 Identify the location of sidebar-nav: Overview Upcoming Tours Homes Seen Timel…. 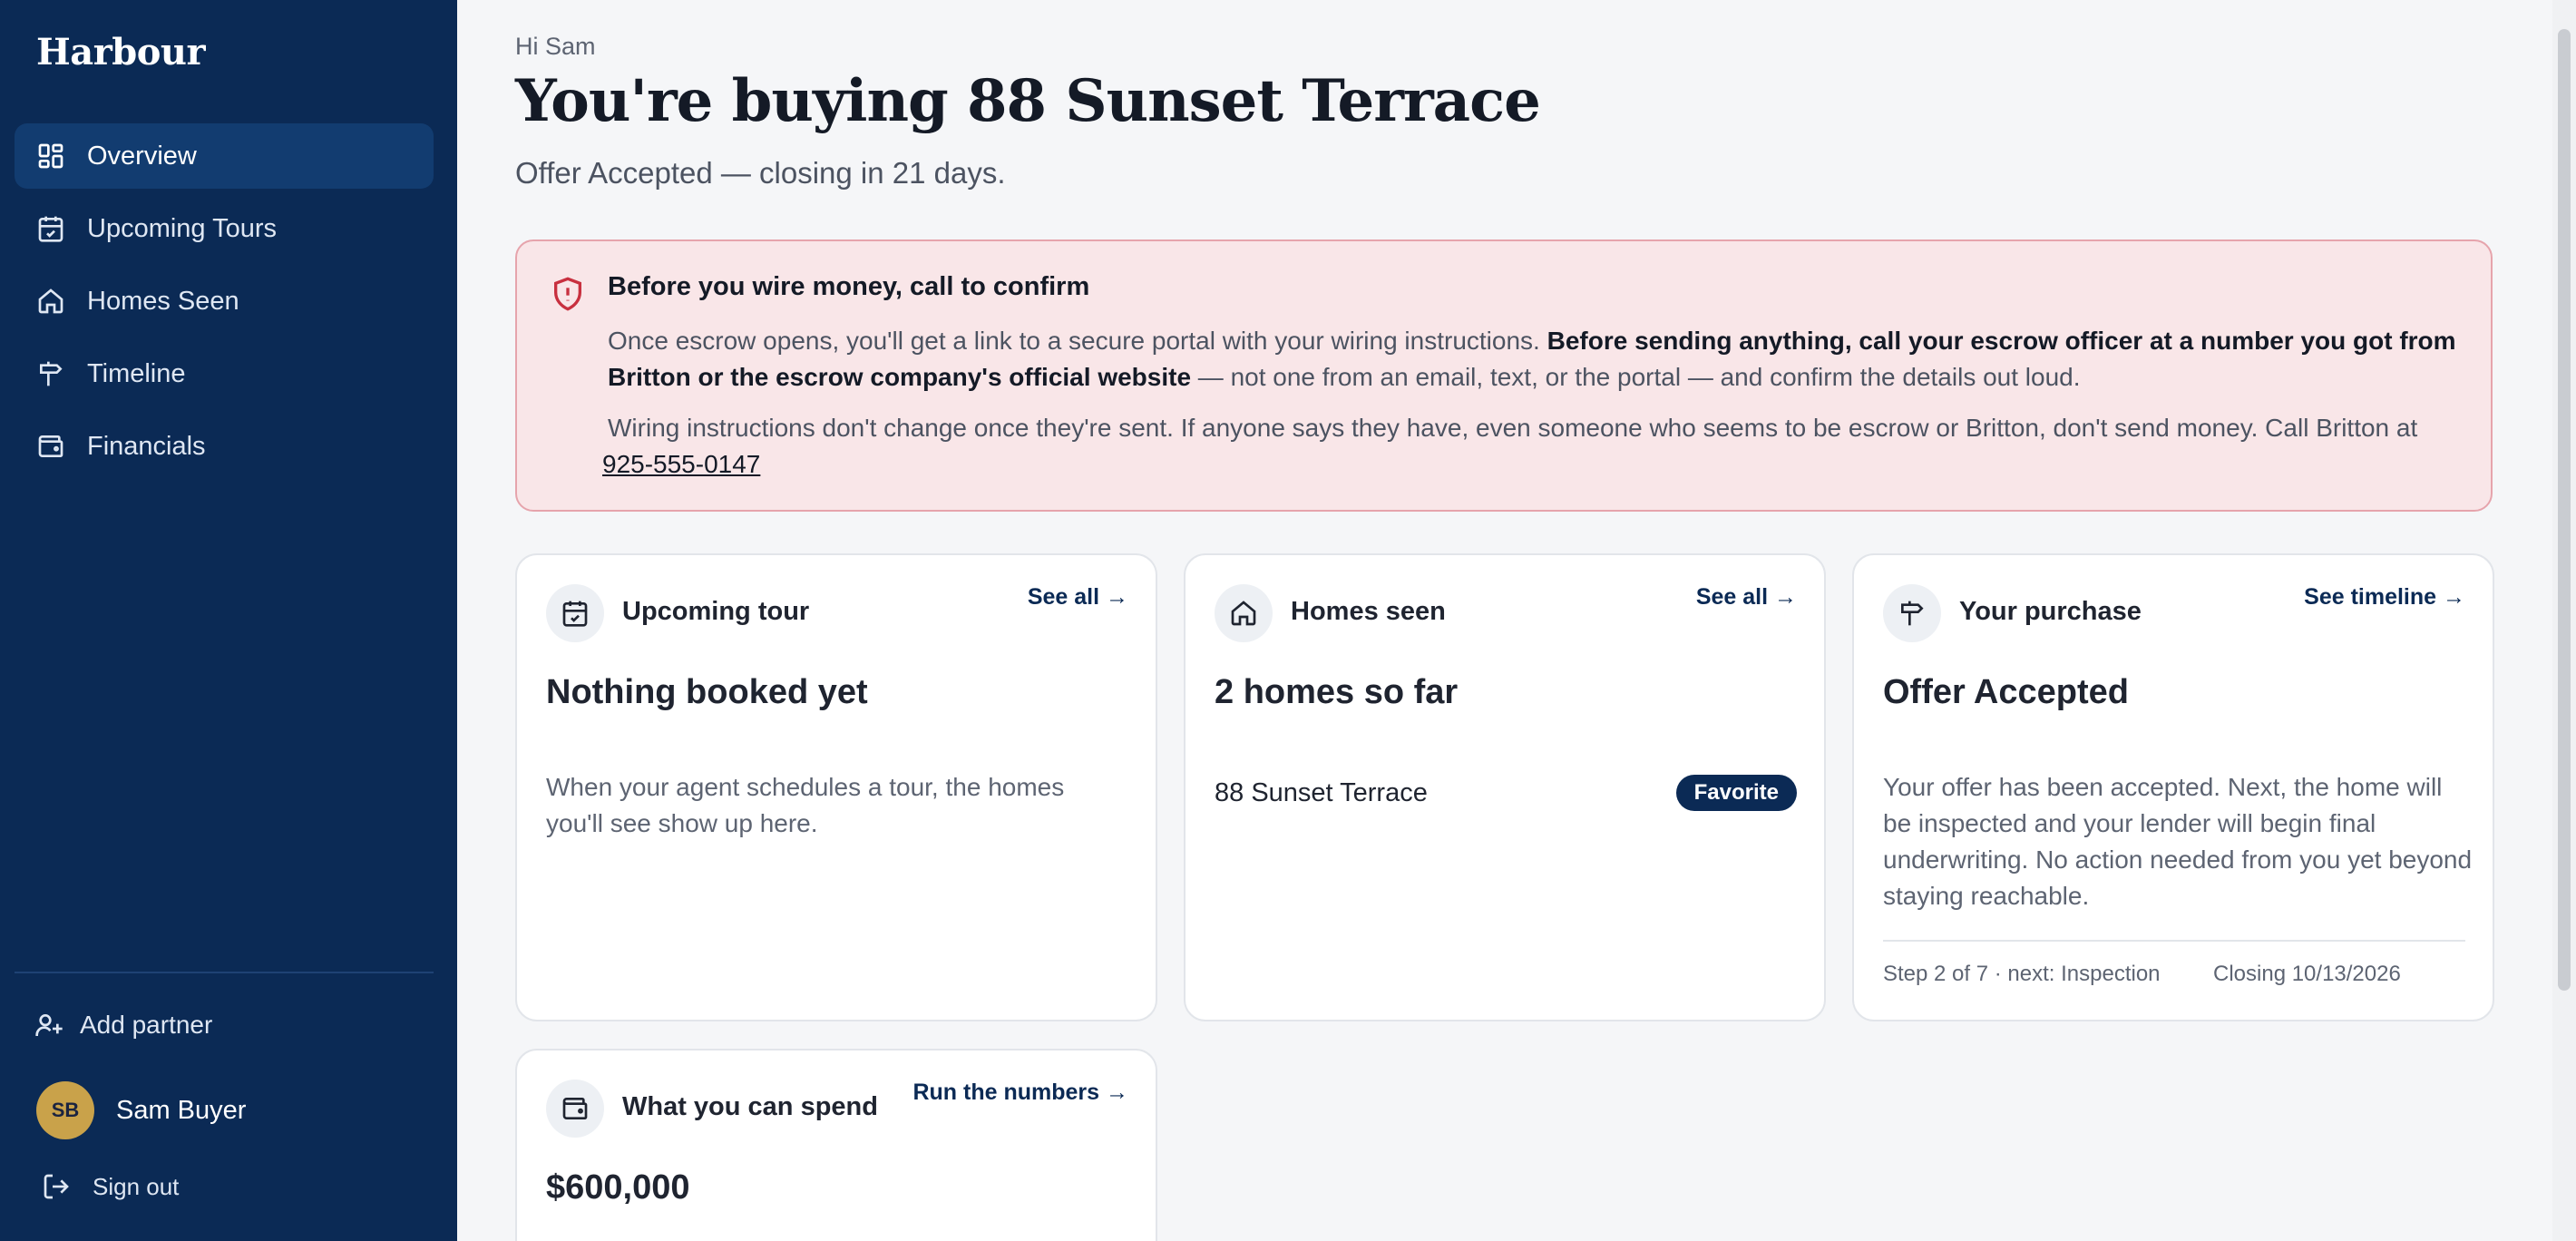
(224, 304).